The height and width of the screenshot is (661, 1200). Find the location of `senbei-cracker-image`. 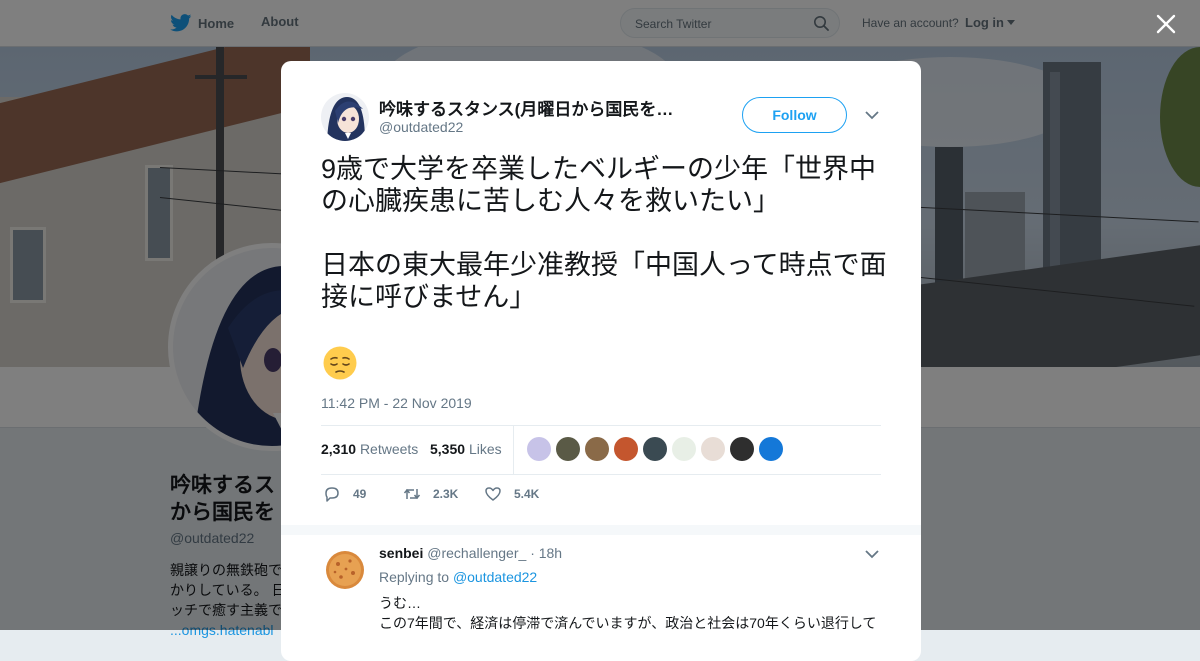

senbei-cracker-image is located at coordinates (345, 570).